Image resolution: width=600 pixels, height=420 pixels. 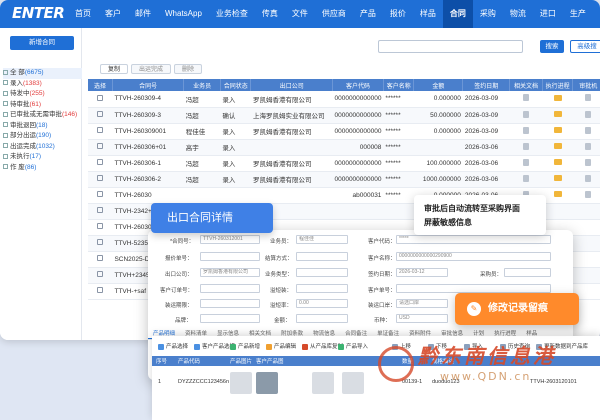 I want to click on customer-po-input, so click(x=473, y=288).